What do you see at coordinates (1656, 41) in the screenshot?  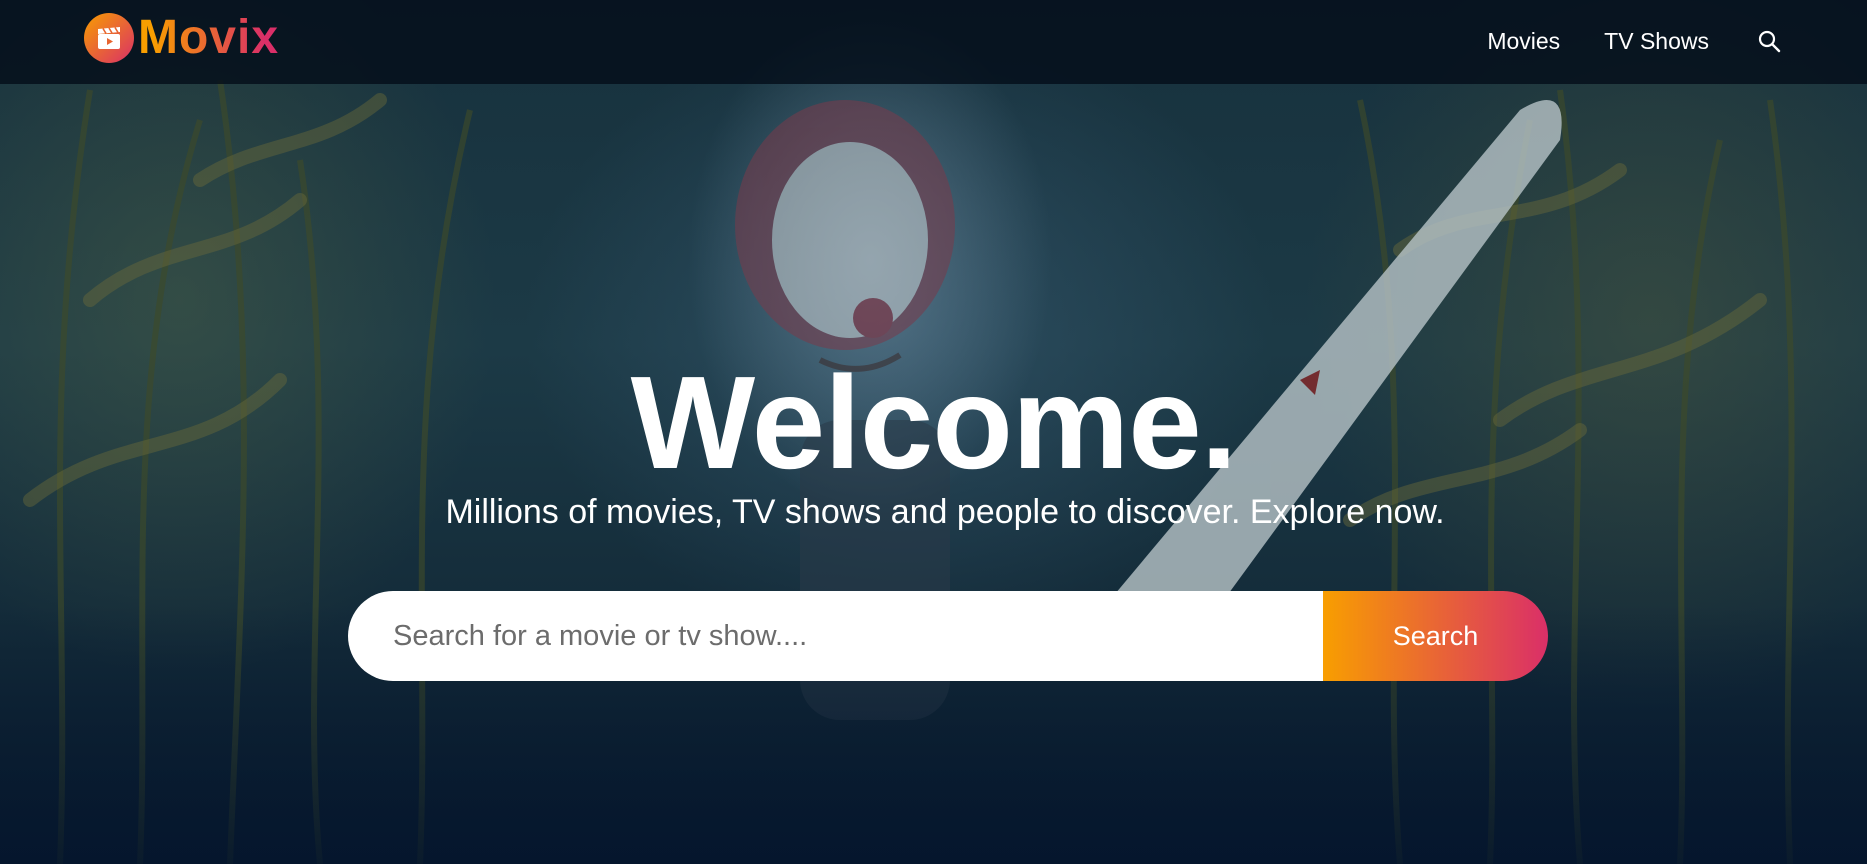 I see `nav-tv-shows: TV Shows` at bounding box center [1656, 41].